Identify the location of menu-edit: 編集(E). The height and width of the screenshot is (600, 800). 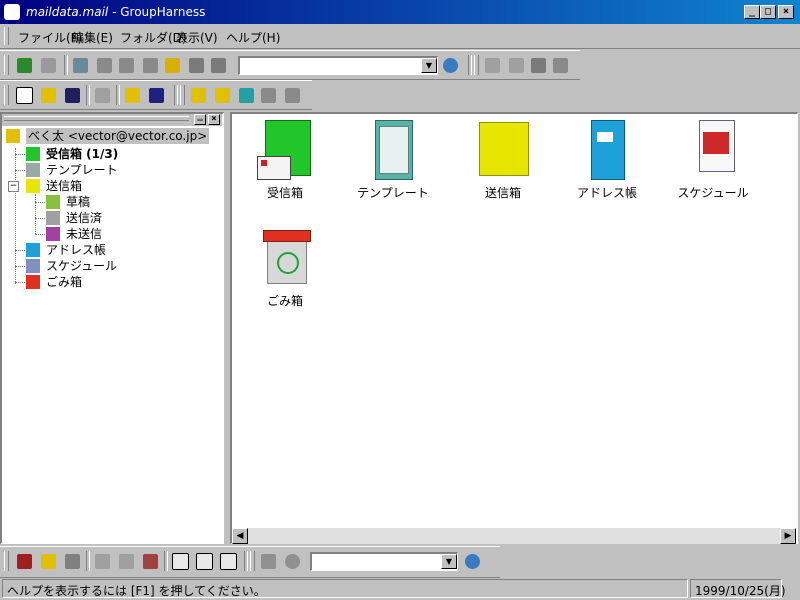
(92, 37).